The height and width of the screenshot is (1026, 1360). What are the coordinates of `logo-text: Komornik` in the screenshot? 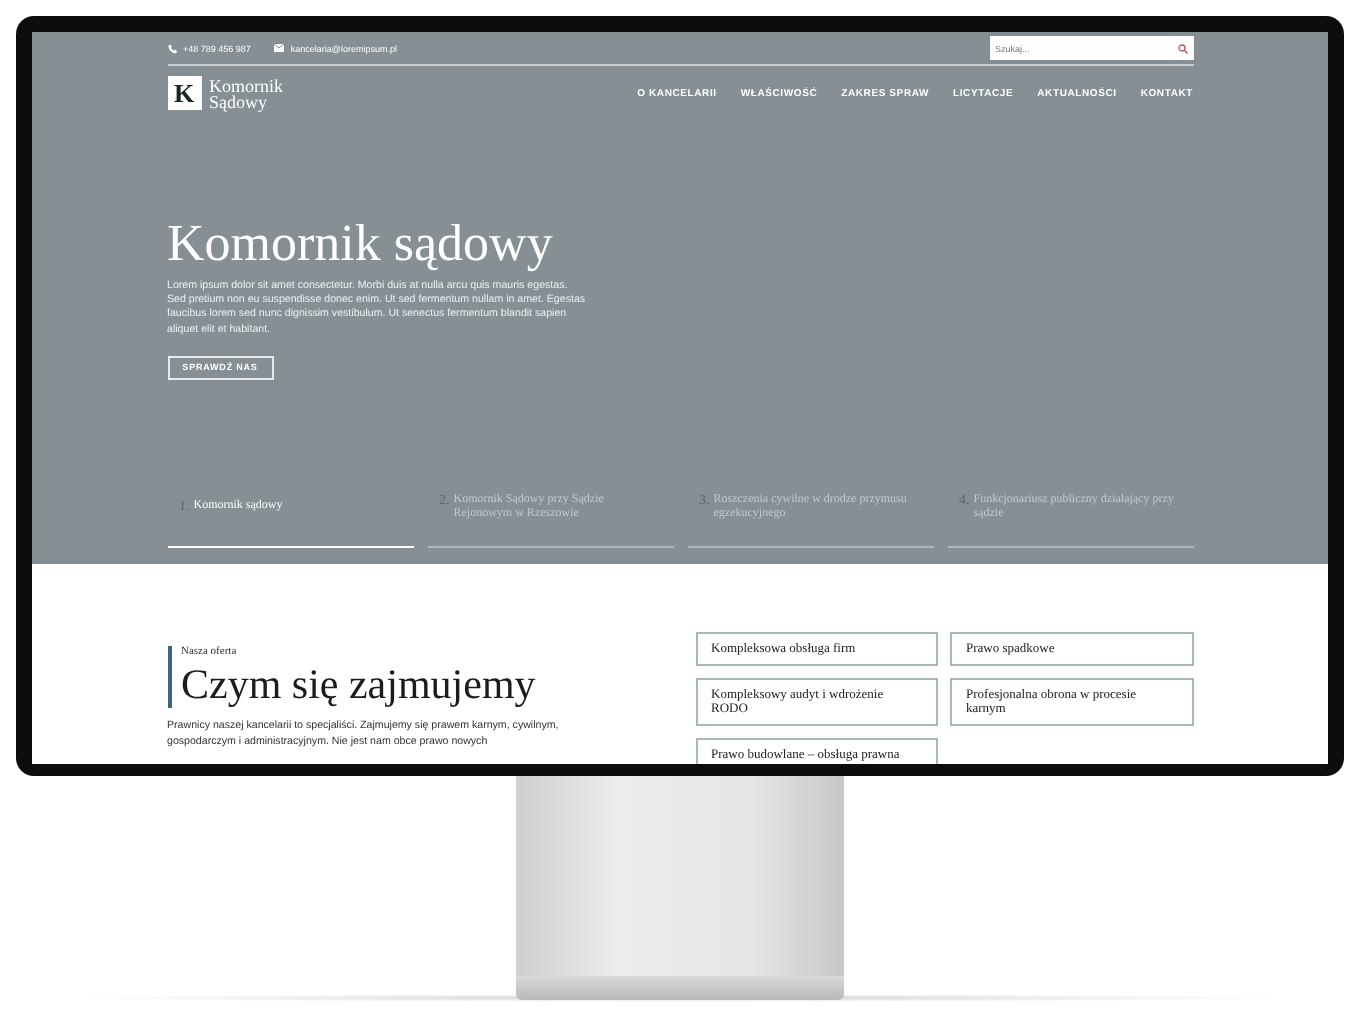 It's located at (246, 85).